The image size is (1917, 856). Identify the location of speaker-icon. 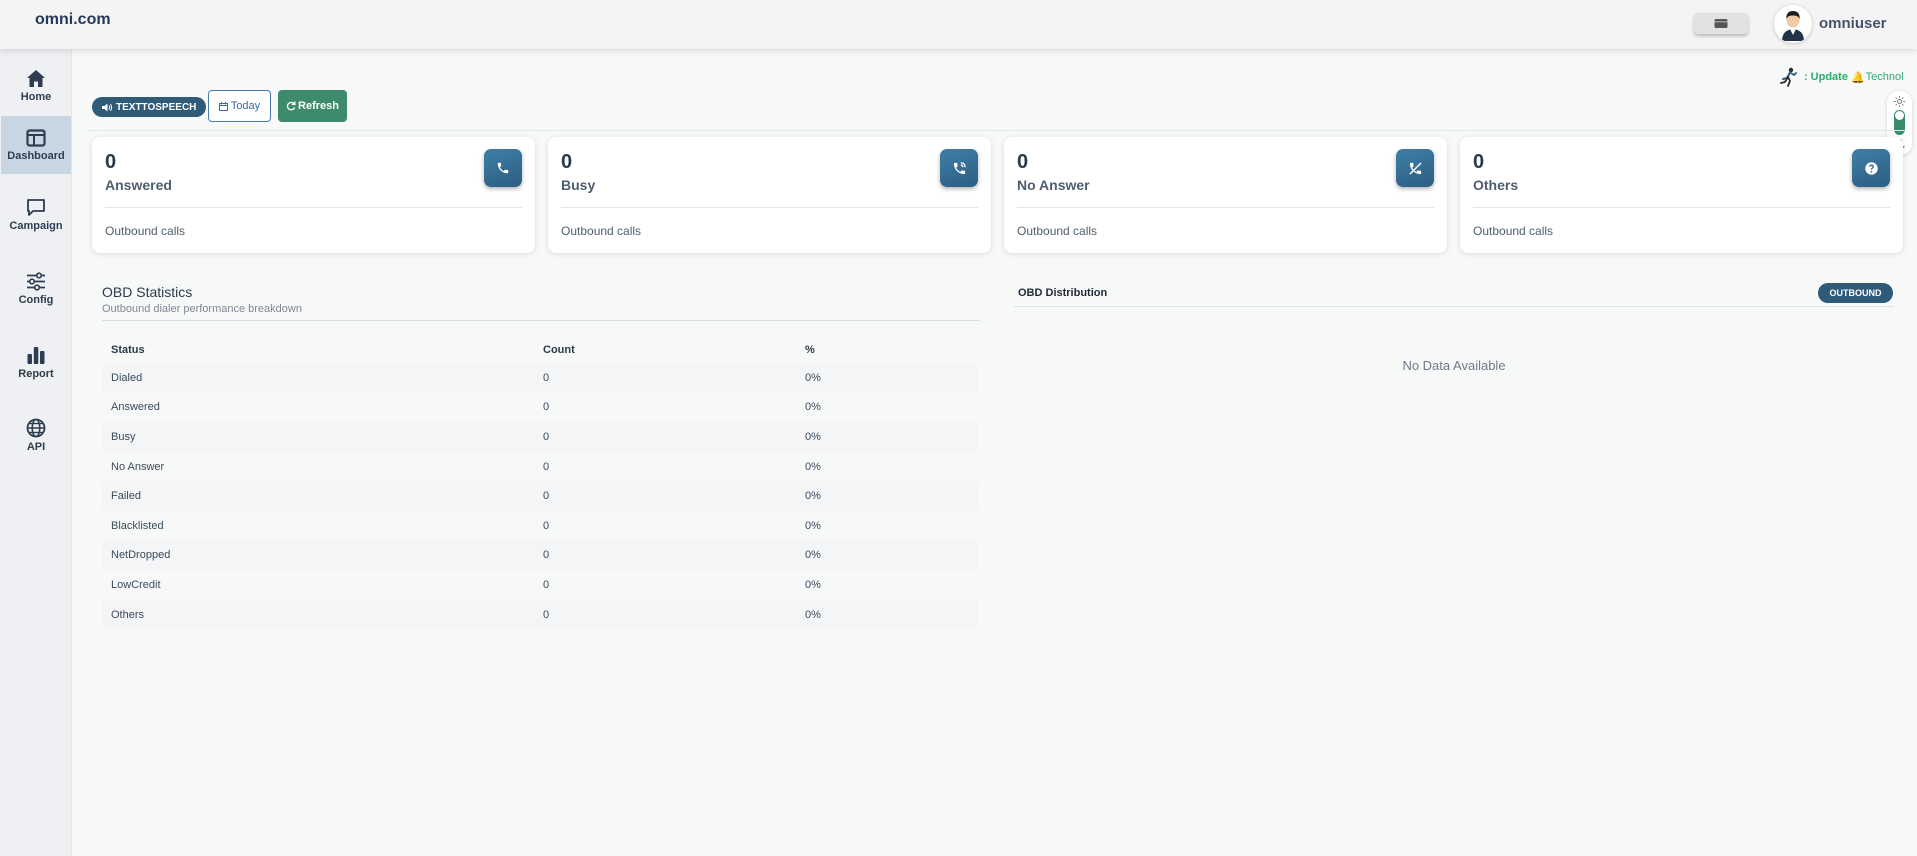
(107, 107).